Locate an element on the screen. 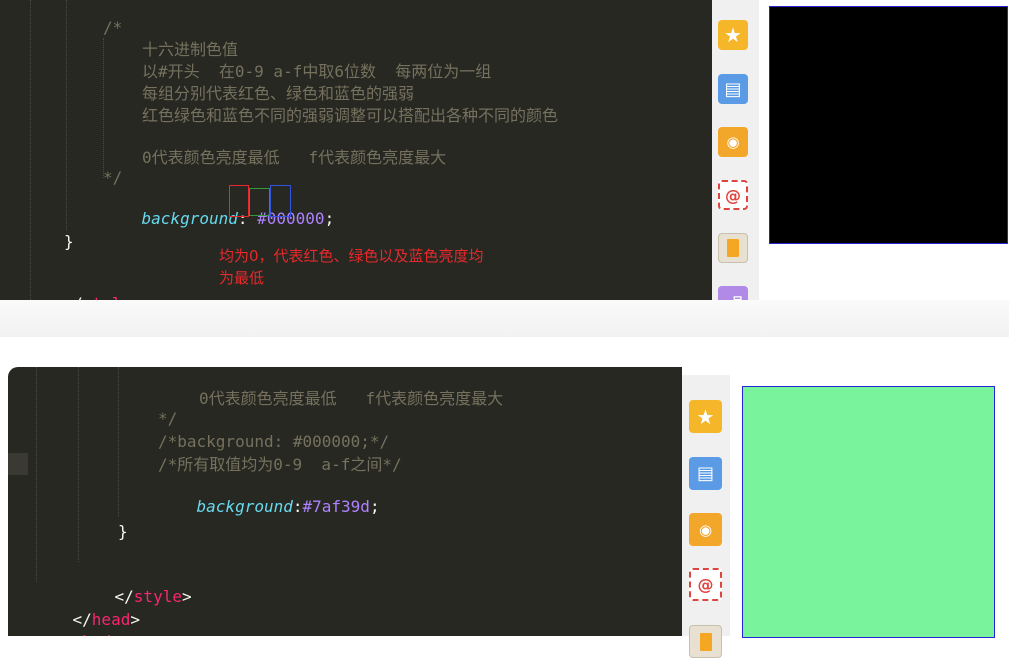  head-close-tag: </head> is located at coordinates (106, 619).